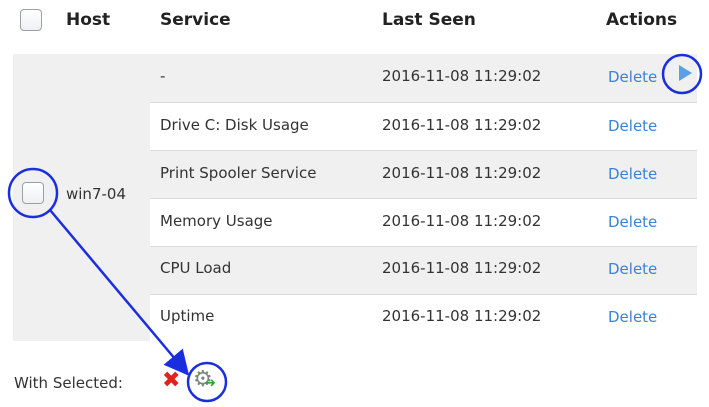  Describe the element at coordinates (33, 193) in the screenshot. I see `annotation-ring-checkbox` at that location.